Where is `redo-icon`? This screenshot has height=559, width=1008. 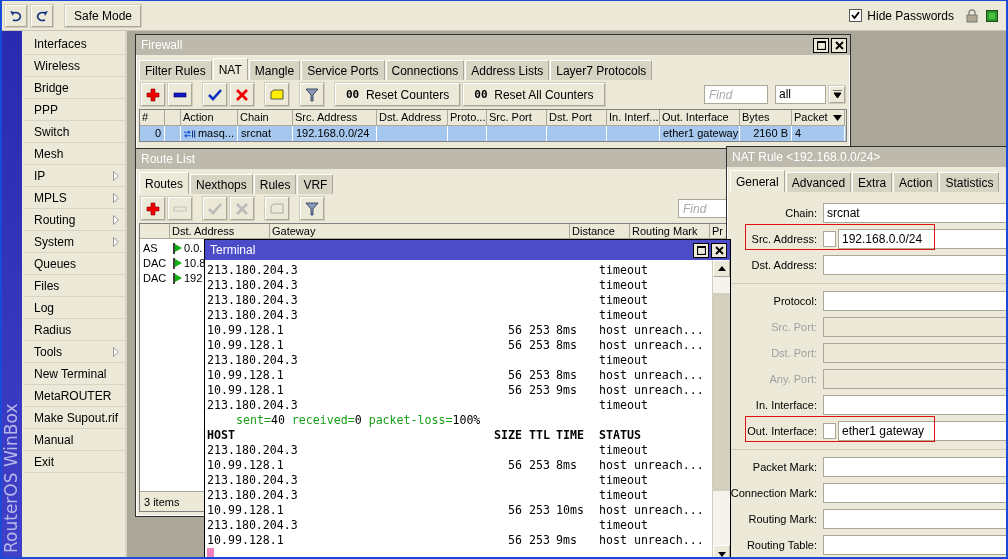 redo-icon is located at coordinates (42, 15).